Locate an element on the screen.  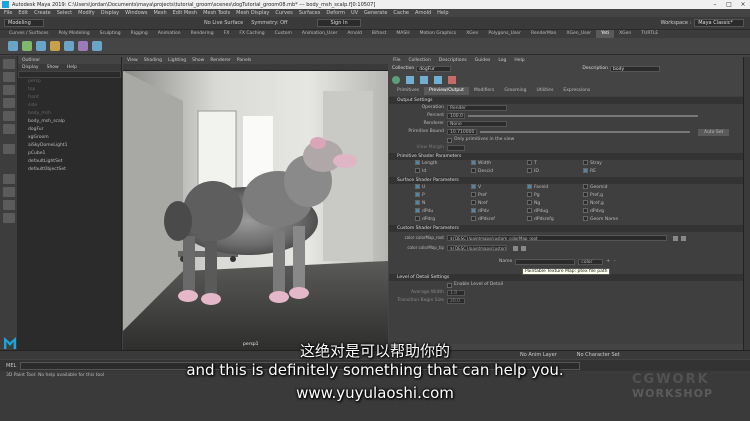
layout-outliner-icon is located at coordinates (9, 218).